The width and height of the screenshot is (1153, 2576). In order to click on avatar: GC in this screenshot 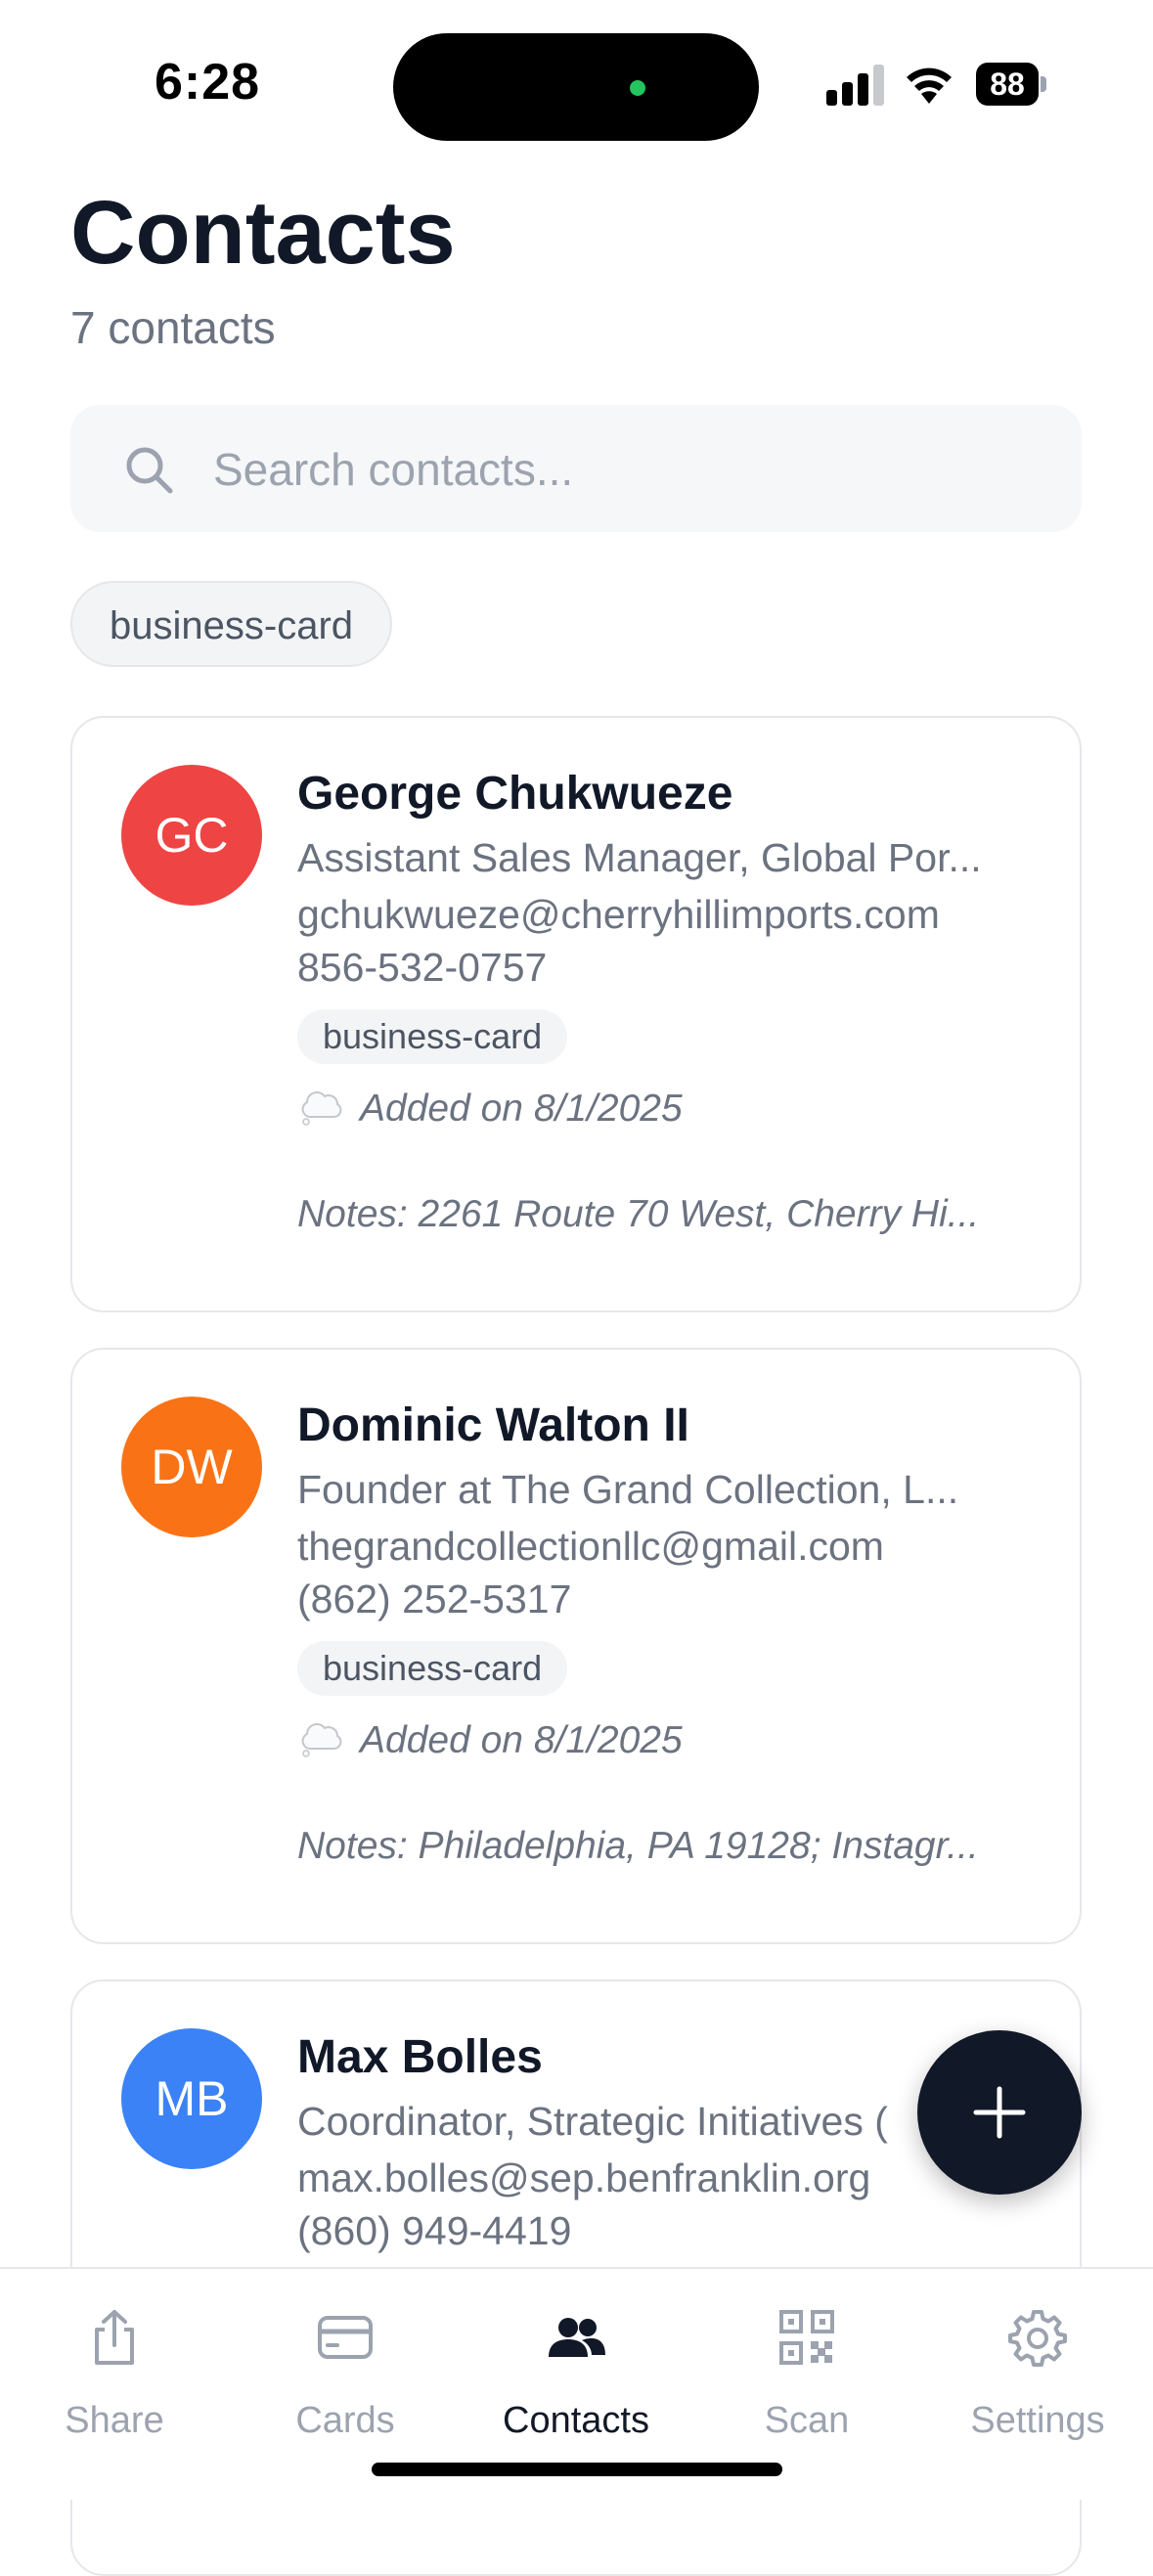, I will do `click(191, 835)`.